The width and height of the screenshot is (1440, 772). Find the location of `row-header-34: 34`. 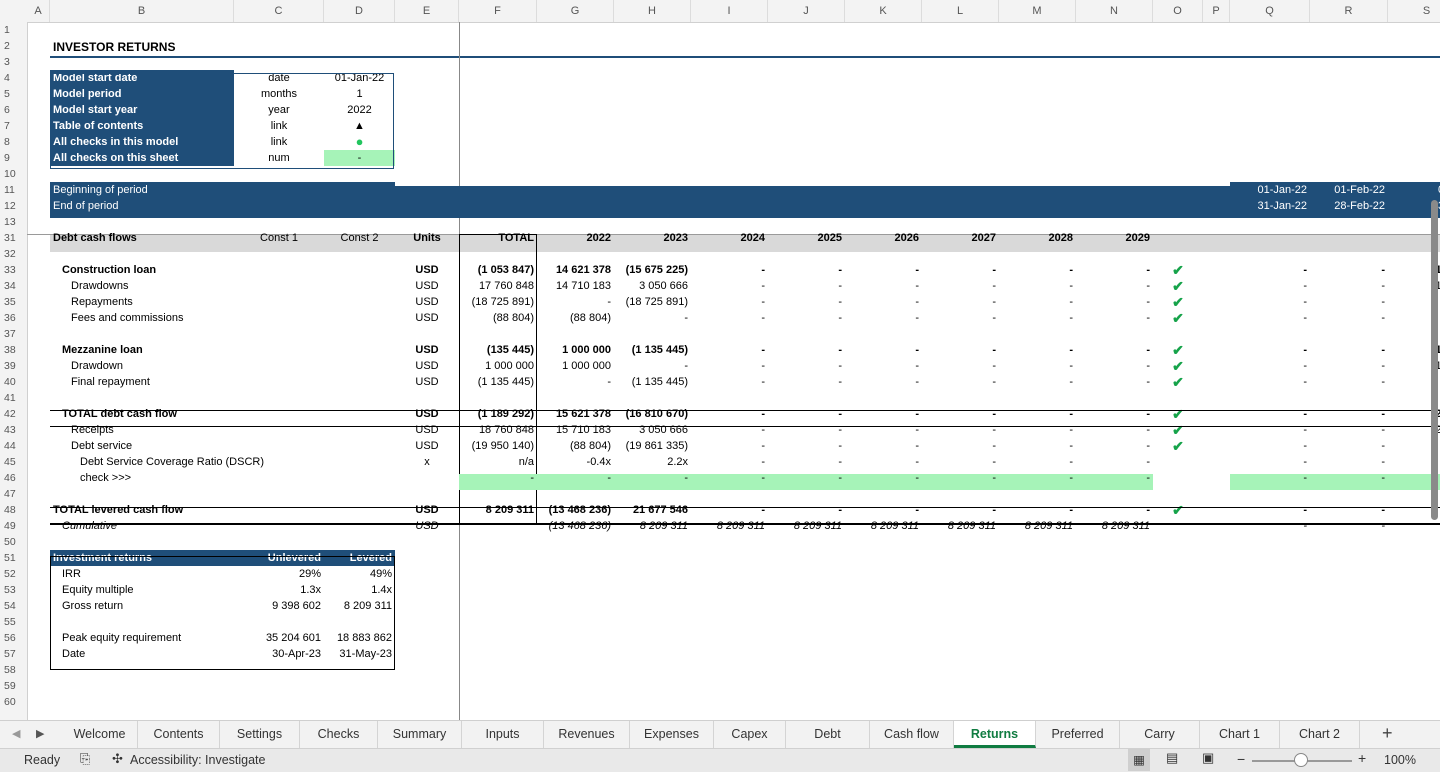

row-header-34: 34 is located at coordinates (14, 286).